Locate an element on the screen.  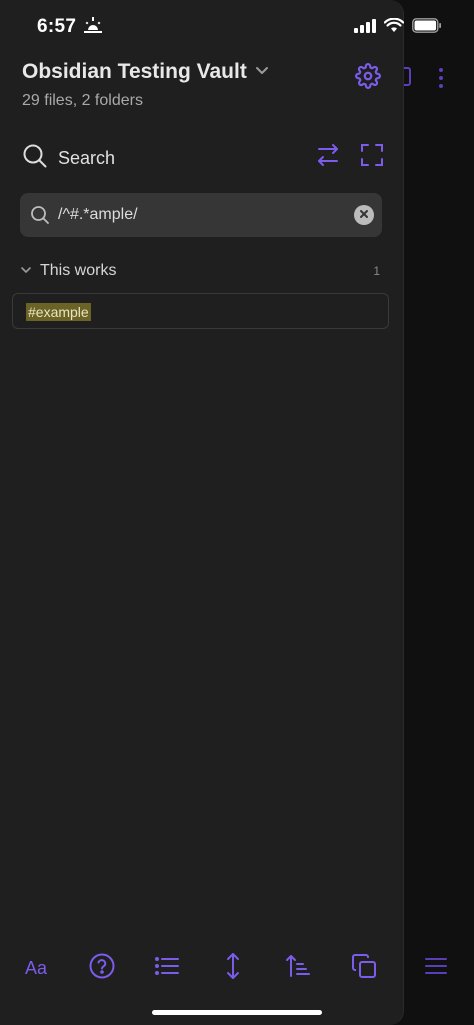
vertical-arrows-icon is located at coordinates (233, 968).